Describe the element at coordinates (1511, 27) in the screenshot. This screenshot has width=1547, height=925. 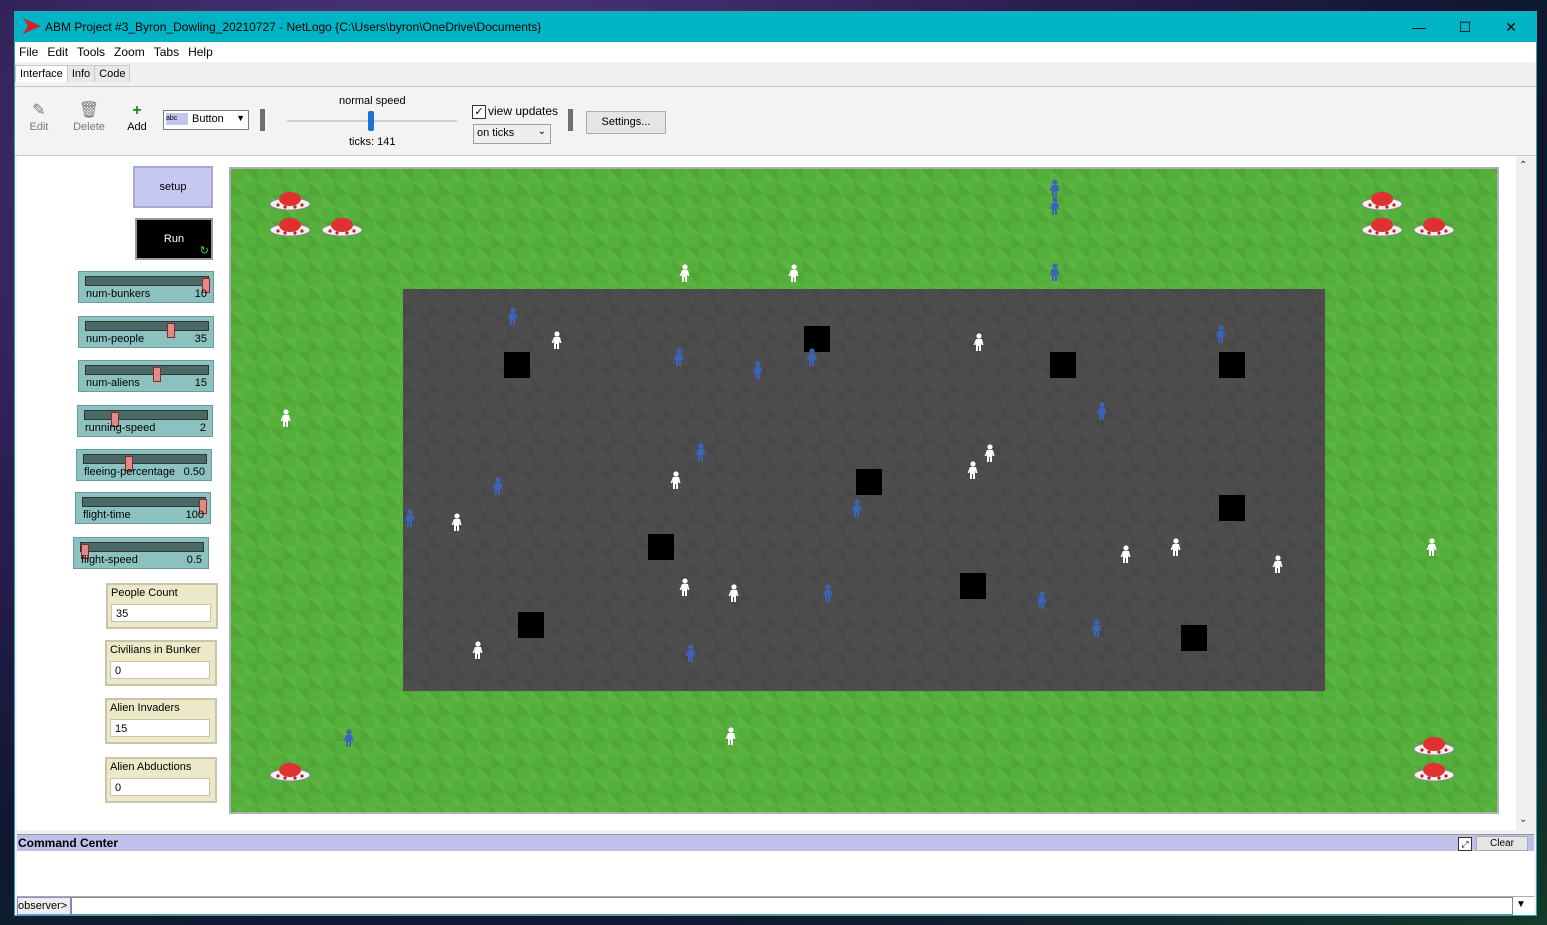
I see `close-button: ✕` at that location.